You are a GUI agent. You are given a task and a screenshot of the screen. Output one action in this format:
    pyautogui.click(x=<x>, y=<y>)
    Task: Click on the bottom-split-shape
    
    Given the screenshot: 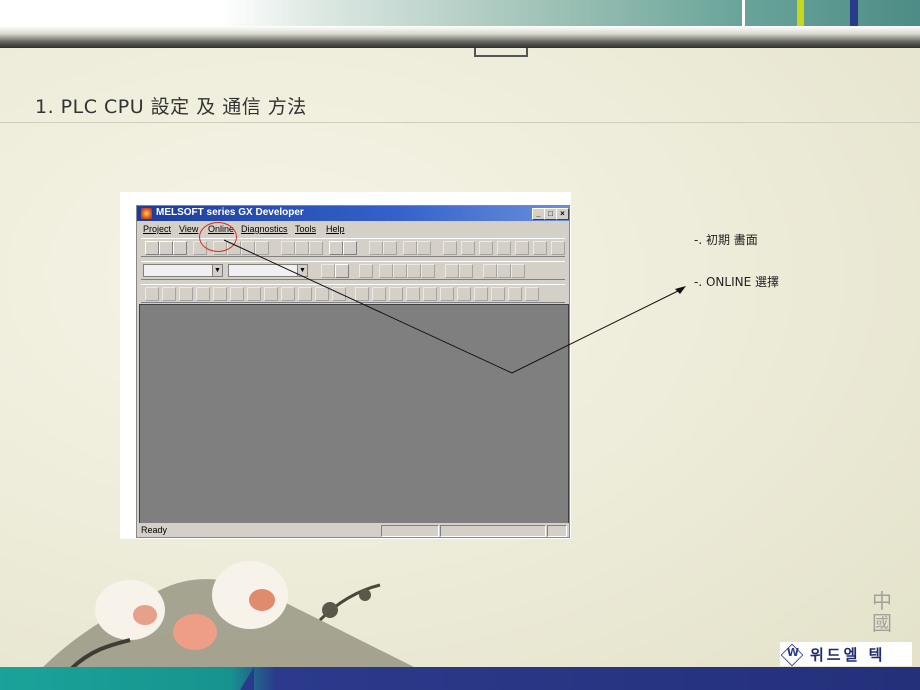 What is the action you would take?
    pyautogui.click(x=247, y=678)
    